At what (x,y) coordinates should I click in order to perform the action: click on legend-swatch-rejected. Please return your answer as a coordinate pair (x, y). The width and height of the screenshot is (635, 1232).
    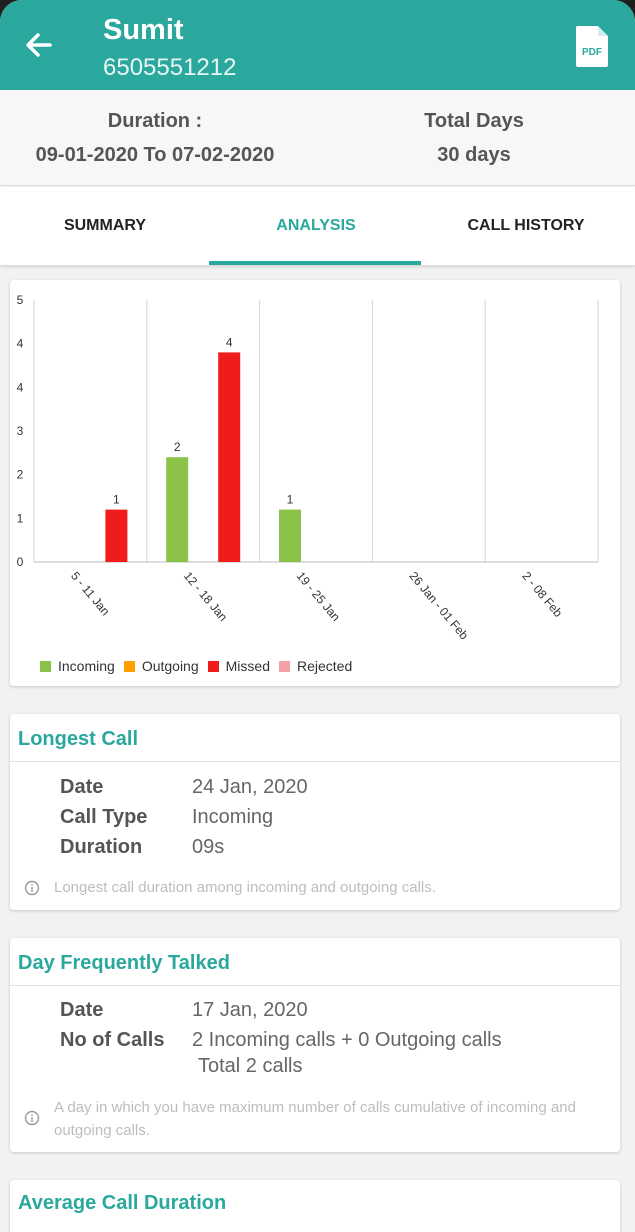
    Looking at the image, I should click on (284, 666).